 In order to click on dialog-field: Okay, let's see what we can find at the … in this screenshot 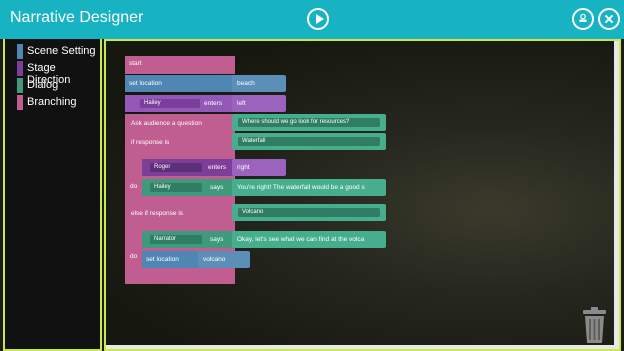, I will do `click(309, 239)`.